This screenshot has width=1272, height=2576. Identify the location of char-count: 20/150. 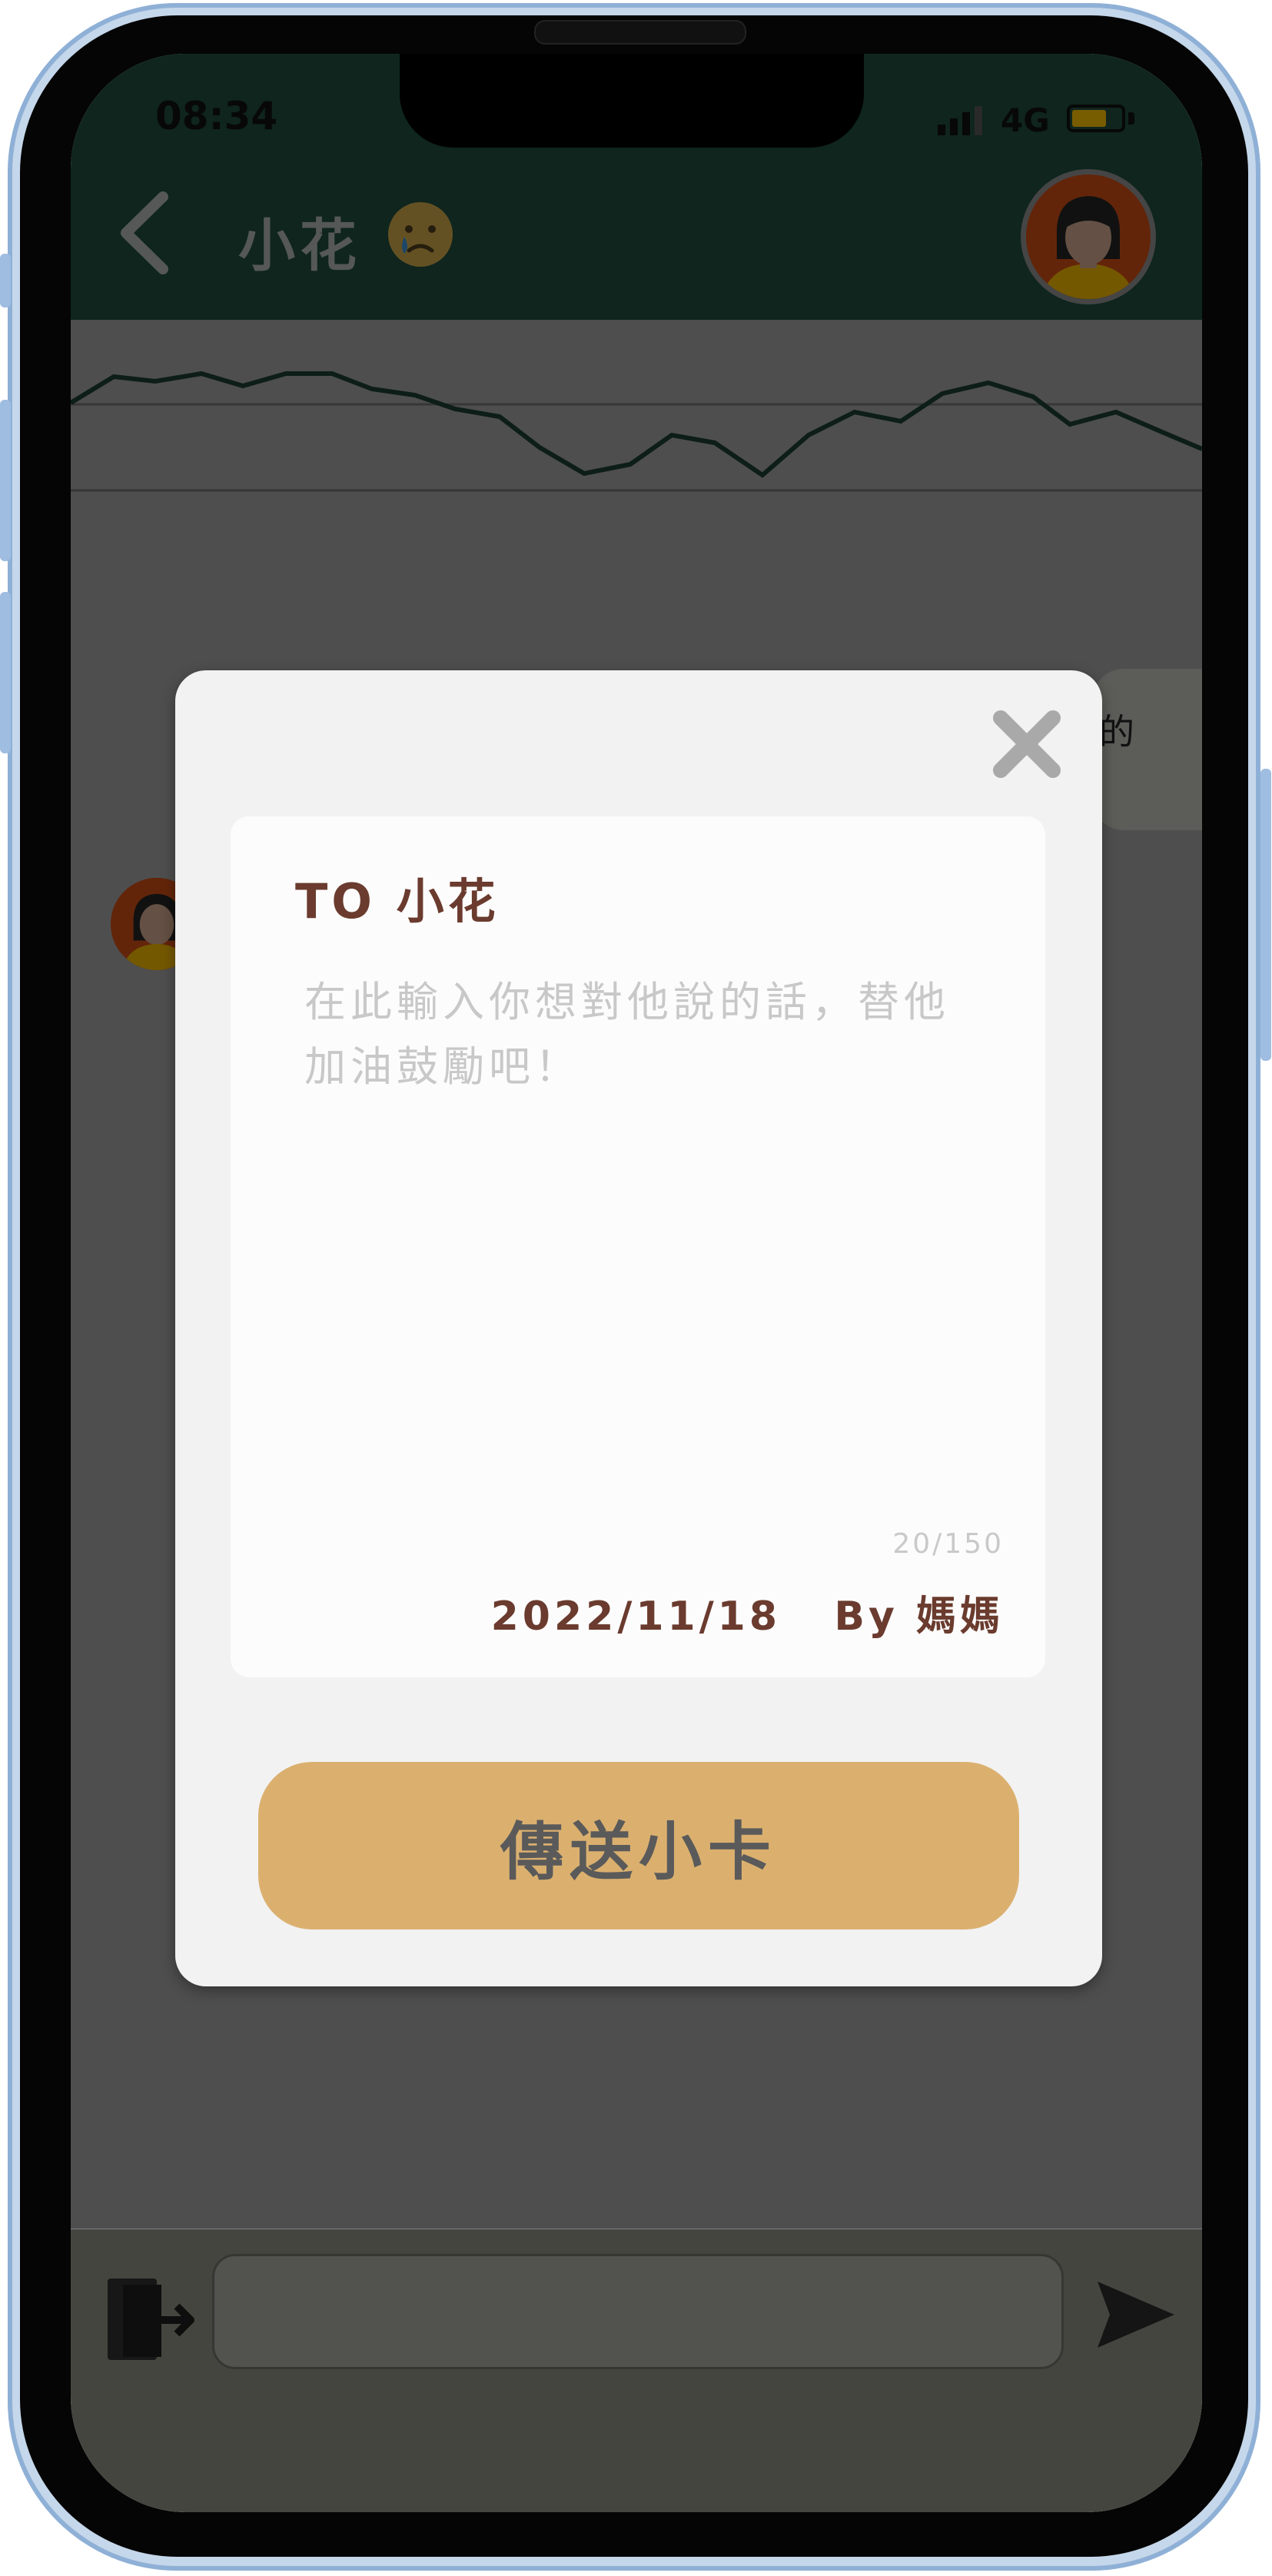
(948, 1544).